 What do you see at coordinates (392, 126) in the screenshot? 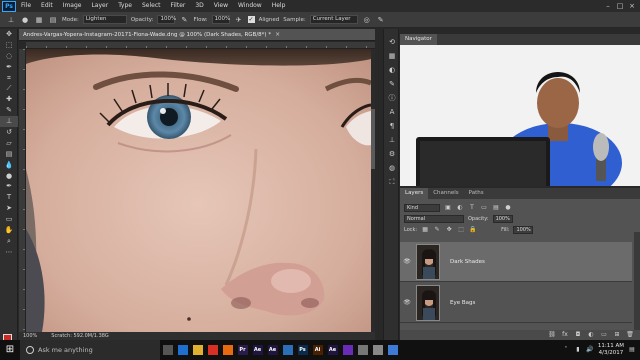
I see `paragraph-panel-icon: ¶` at bounding box center [392, 126].